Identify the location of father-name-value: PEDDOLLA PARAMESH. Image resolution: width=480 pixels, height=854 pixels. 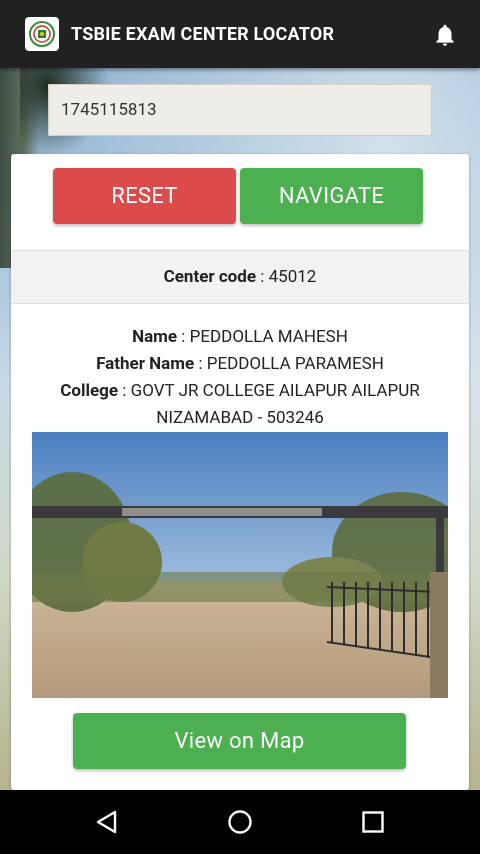
(295, 364).